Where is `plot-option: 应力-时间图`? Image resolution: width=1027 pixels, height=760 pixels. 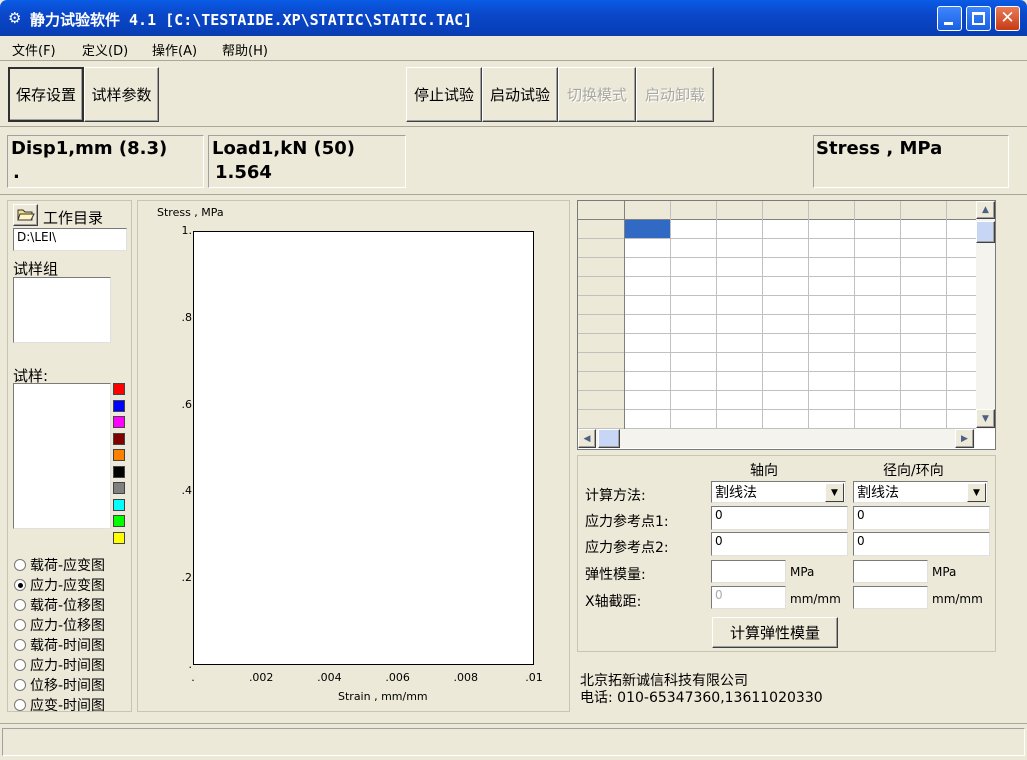
plot-option: 应力-时间图 is located at coordinates (59, 665).